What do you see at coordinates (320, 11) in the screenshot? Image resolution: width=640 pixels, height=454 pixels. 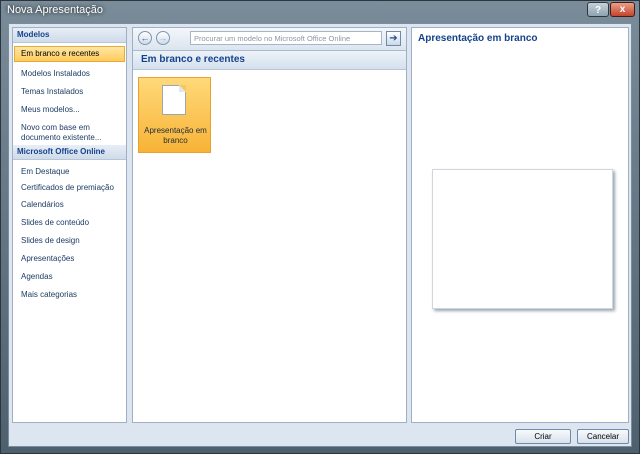 I see `title-bar: Nova Apresentação ? x` at bounding box center [320, 11].